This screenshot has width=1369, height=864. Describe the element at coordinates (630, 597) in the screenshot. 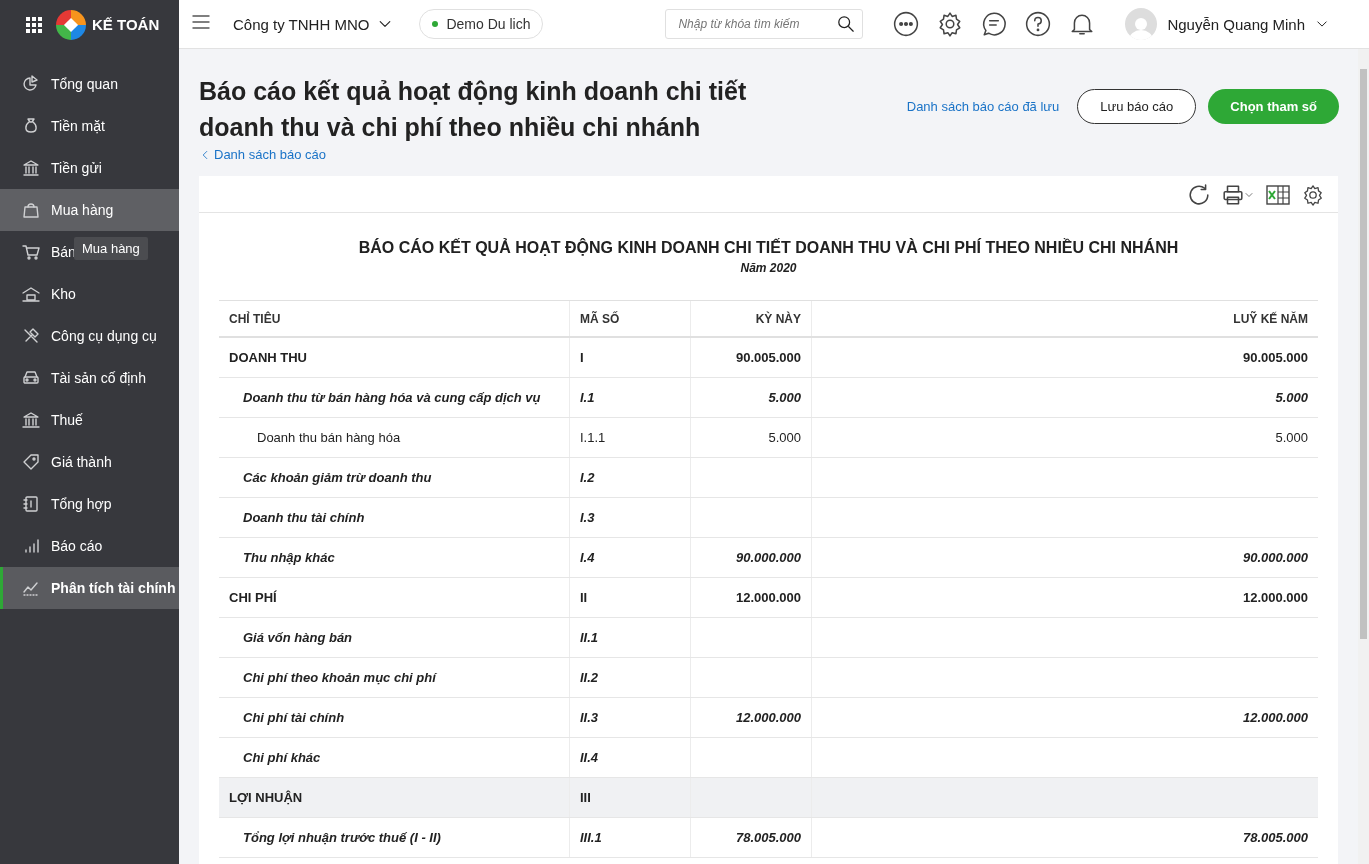

I see `code-cell: II` at that location.